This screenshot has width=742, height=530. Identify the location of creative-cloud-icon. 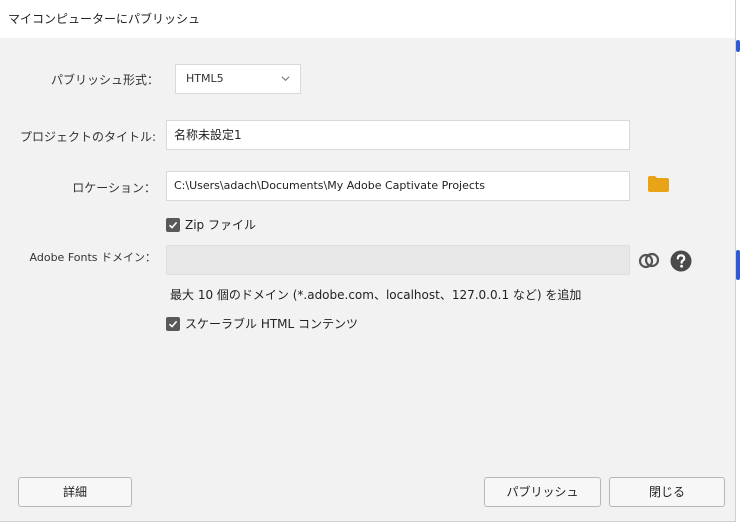
(649, 260).